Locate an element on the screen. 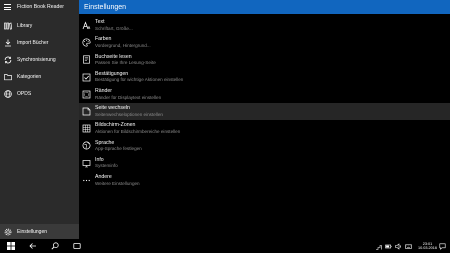 Image resolution: width=450 pixels, height=253 pixels. sidebar-item-label: Einstellungen is located at coordinates (32, 231).